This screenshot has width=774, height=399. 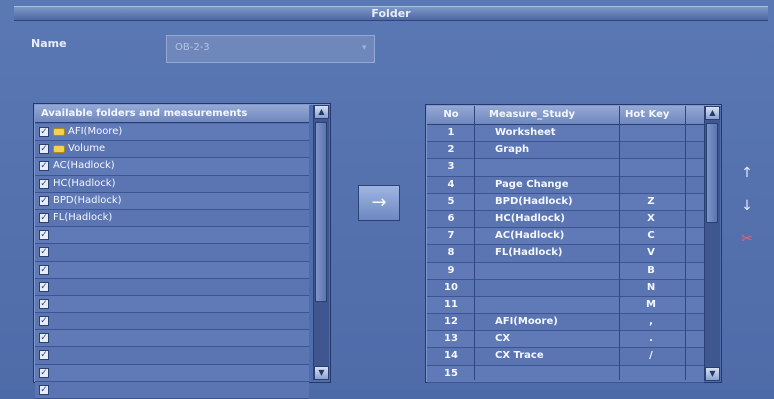 I want to click on cell-hotkey: ., so click(x=651, y=339).